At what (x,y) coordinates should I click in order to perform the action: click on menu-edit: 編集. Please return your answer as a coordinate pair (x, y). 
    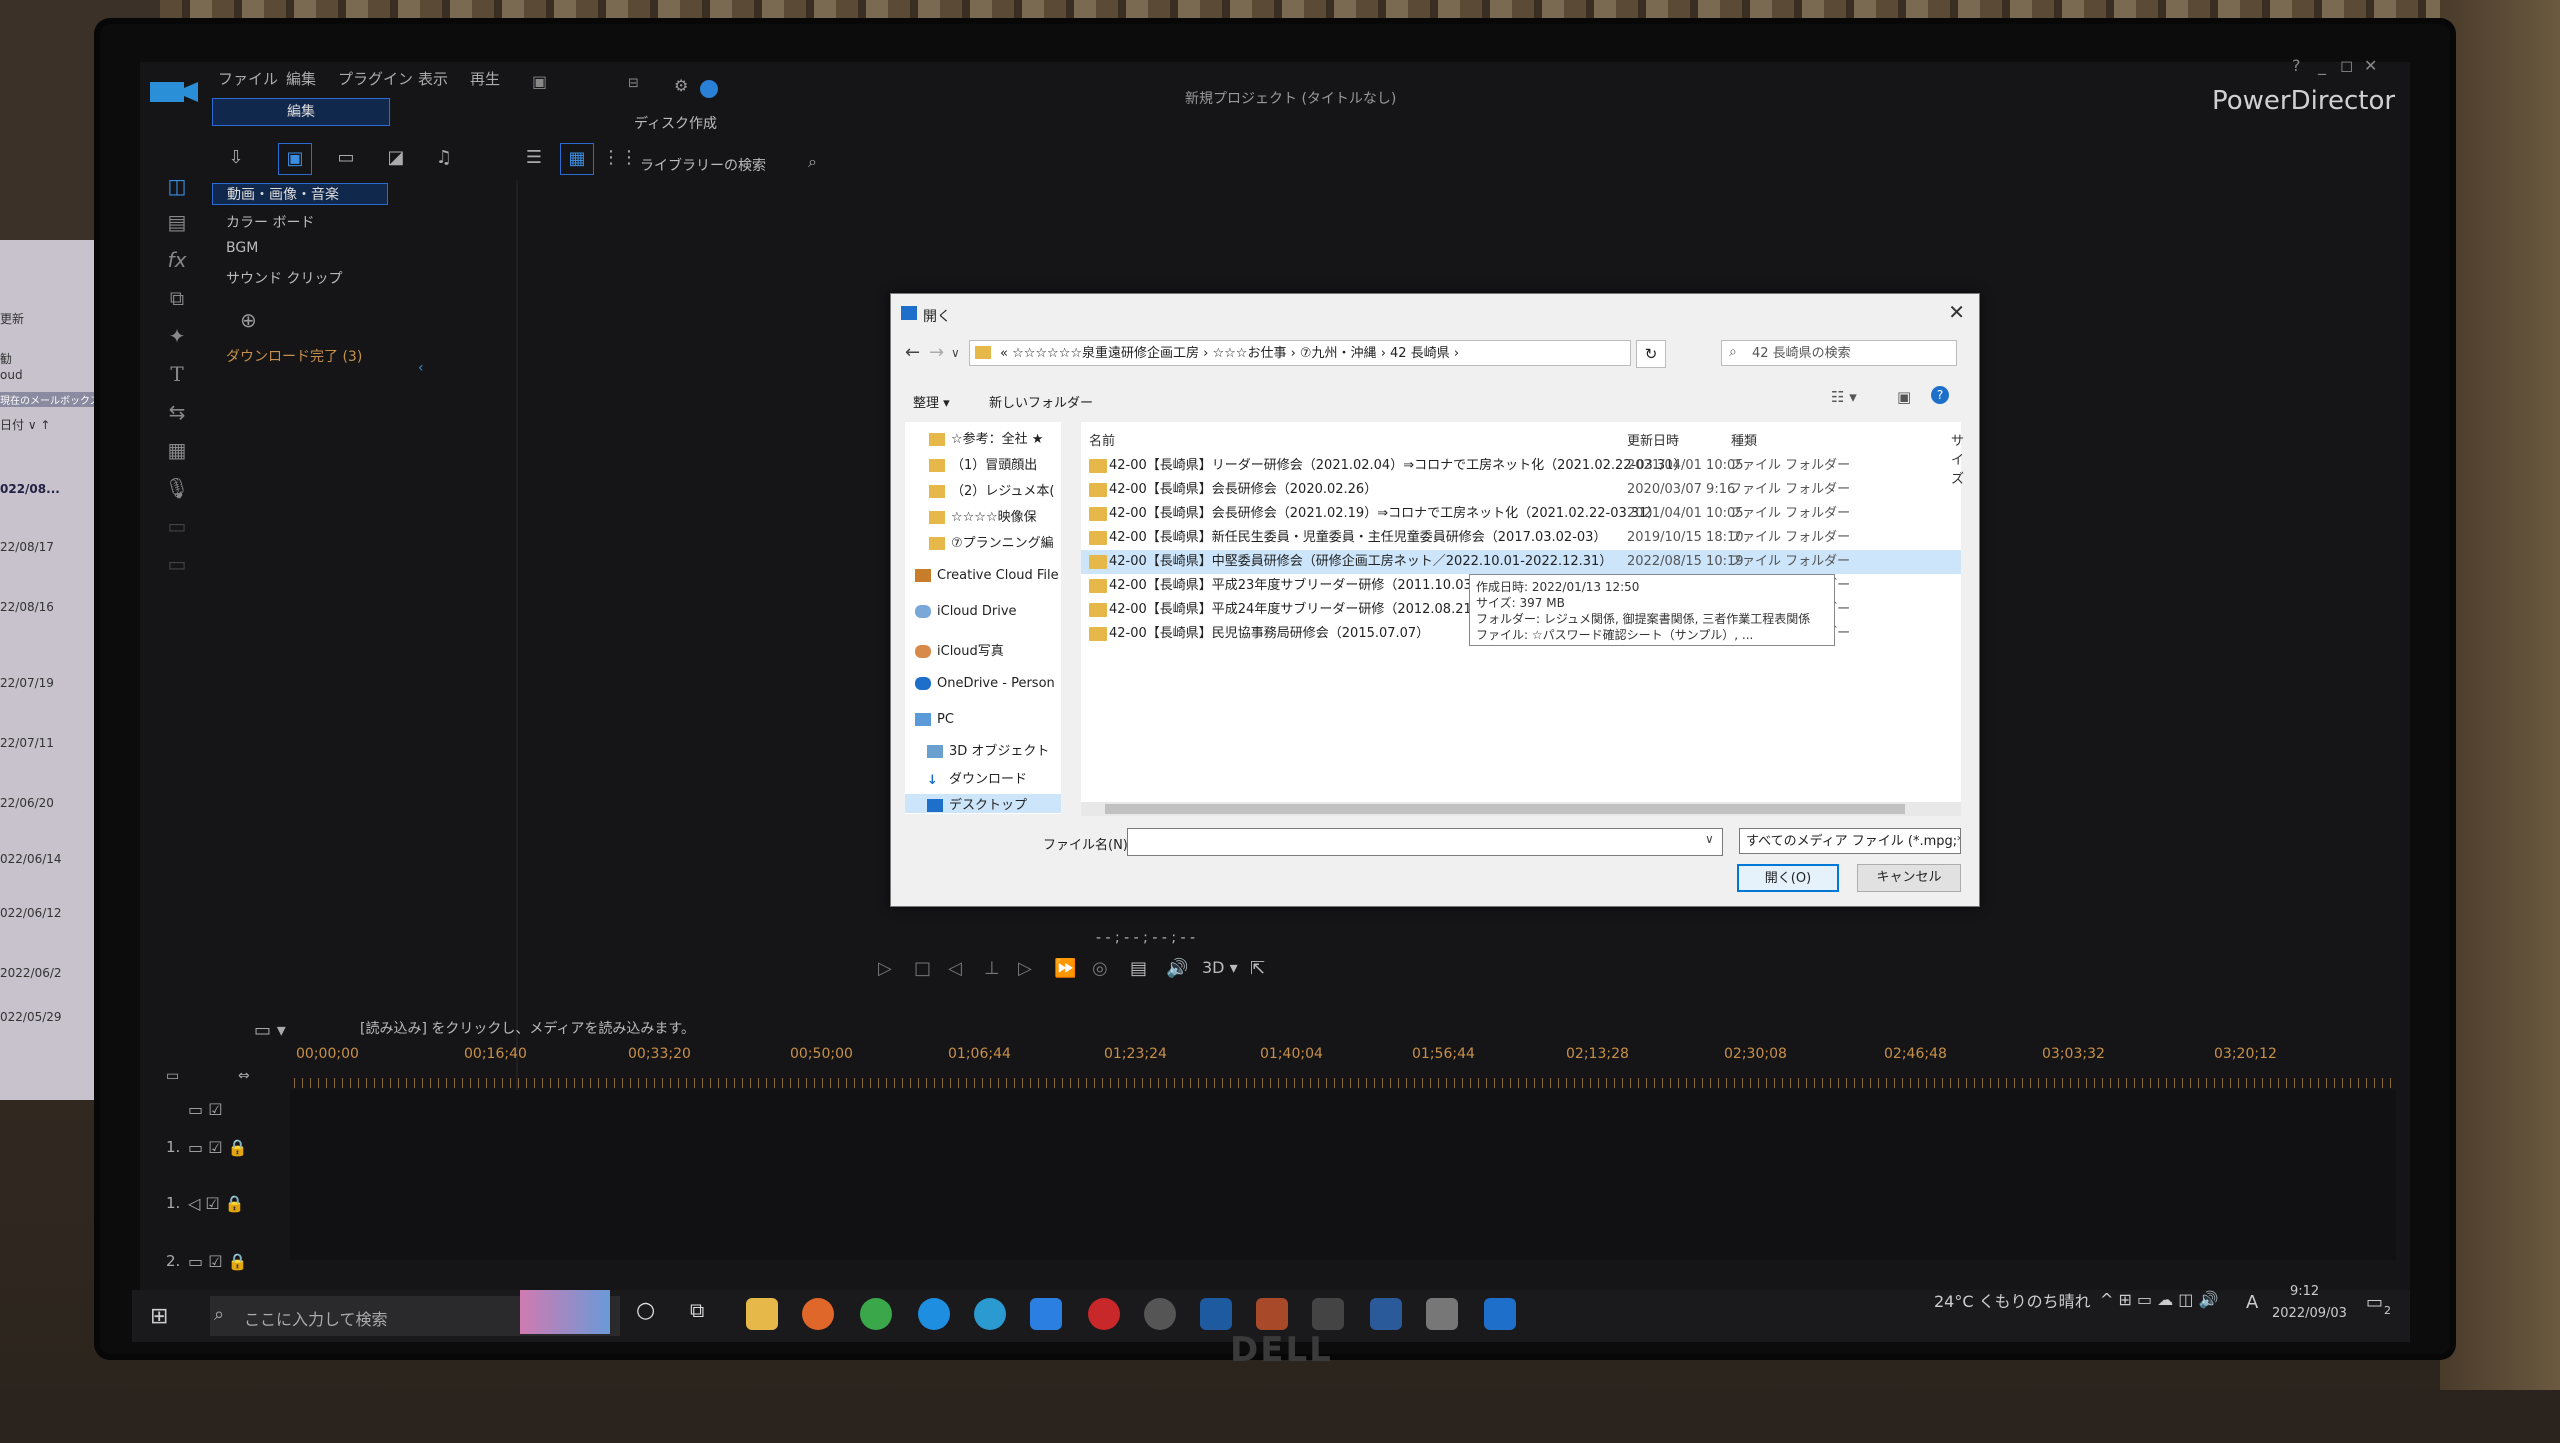
    Looking at the image, I should click on (301, 78).